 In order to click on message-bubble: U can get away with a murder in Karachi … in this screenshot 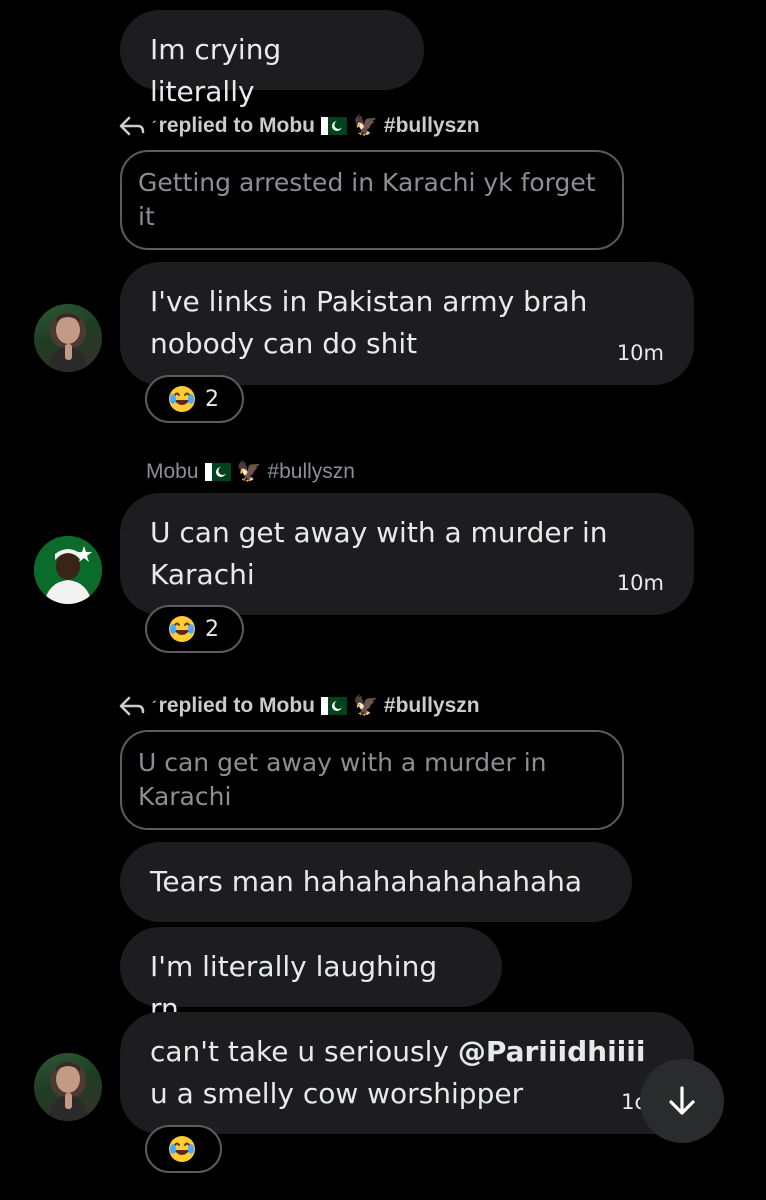, I will do `click(407, 554)`.